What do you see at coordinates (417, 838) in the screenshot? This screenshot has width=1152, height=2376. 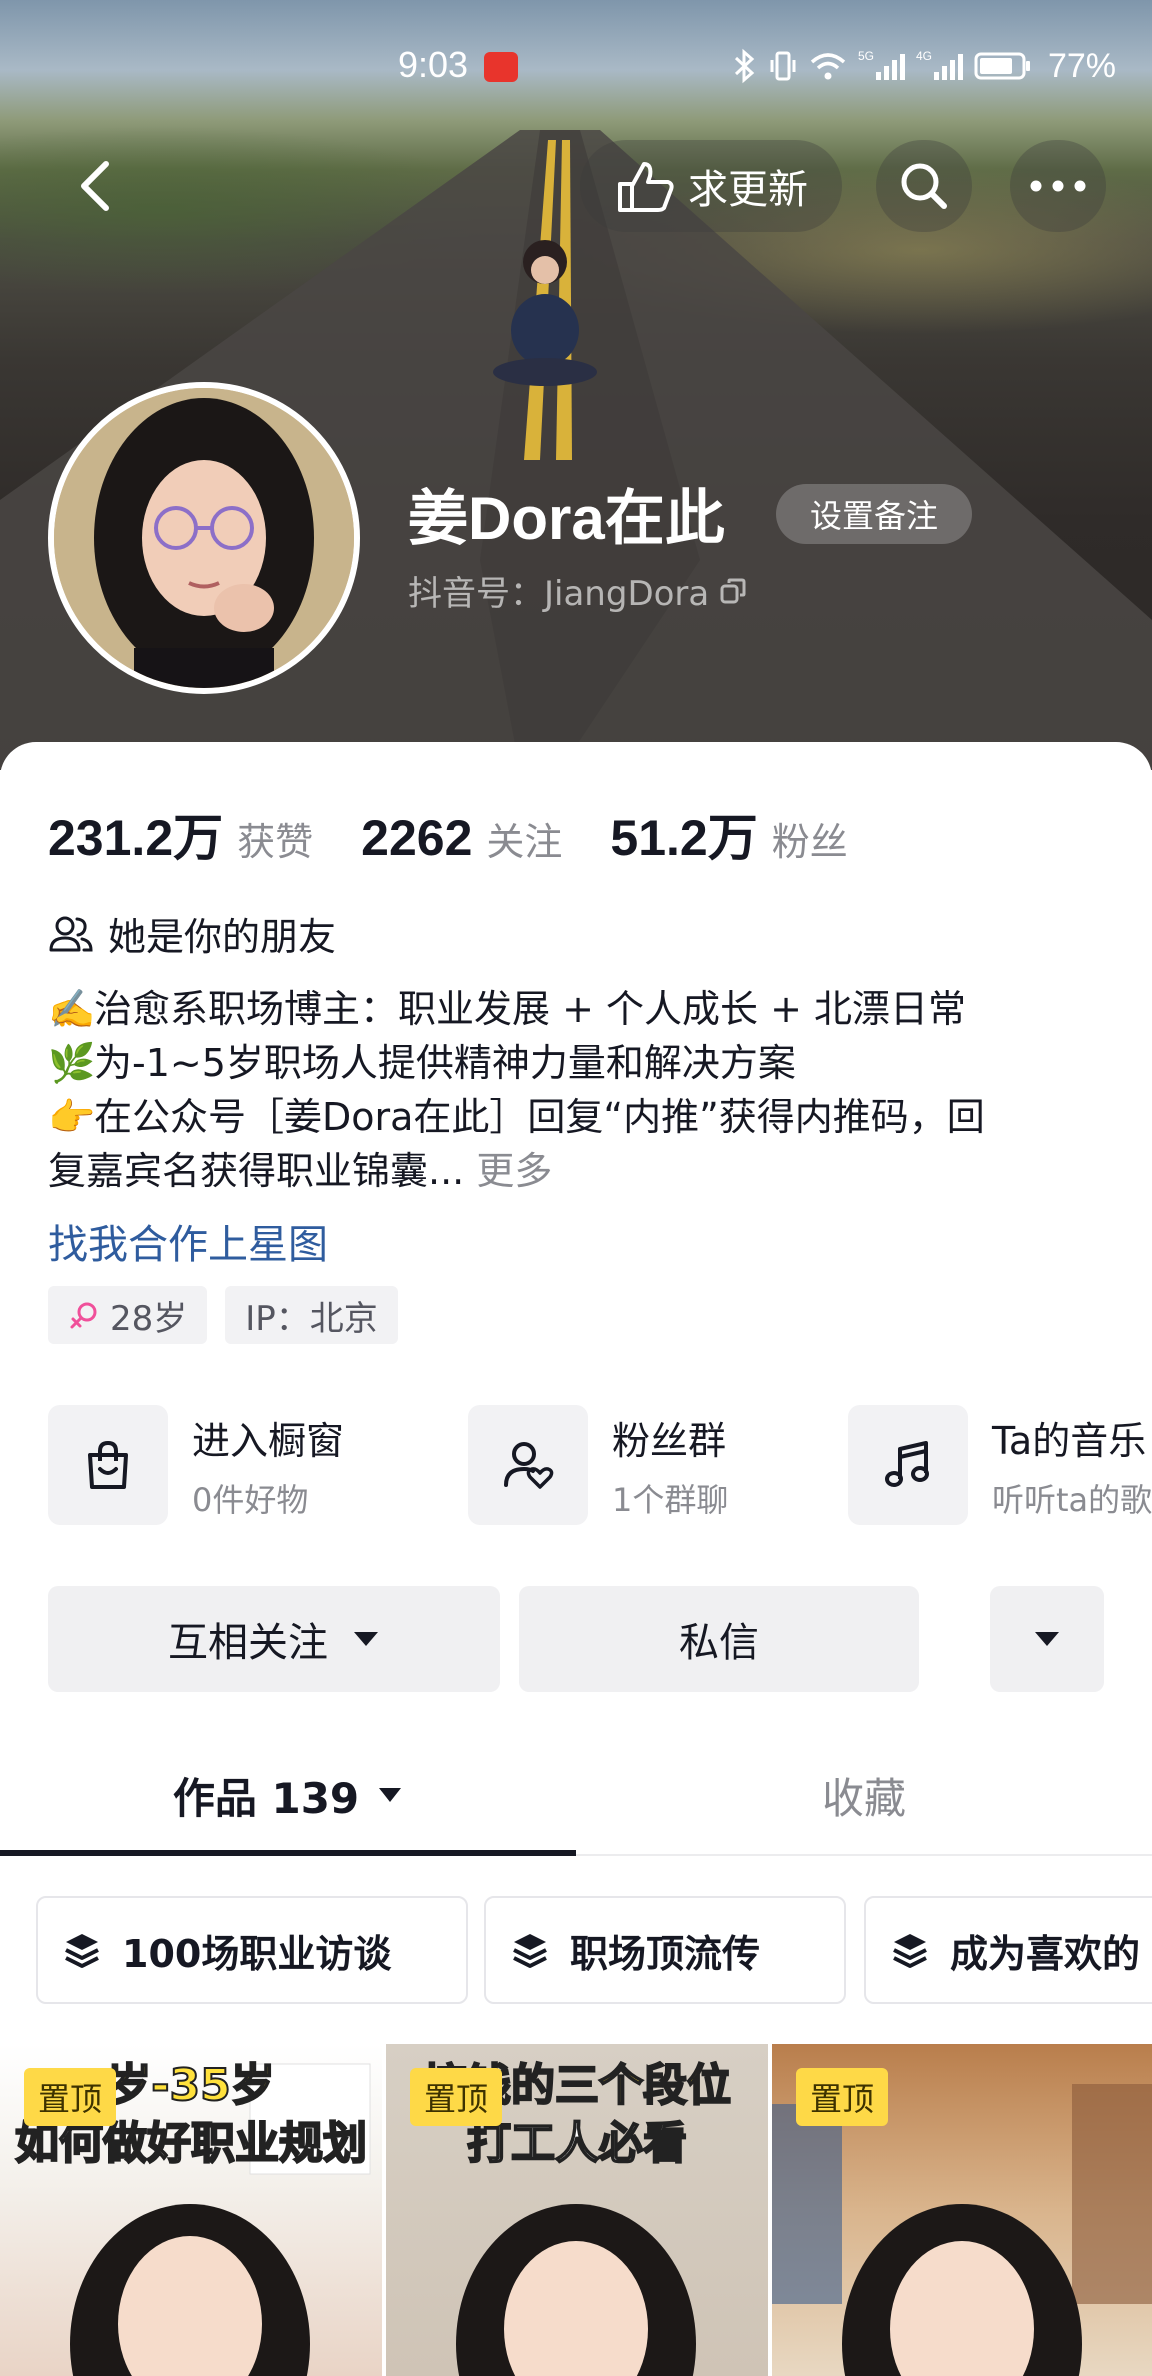 I see `stat-following-value: 2262` at bounding box center [417, 838].